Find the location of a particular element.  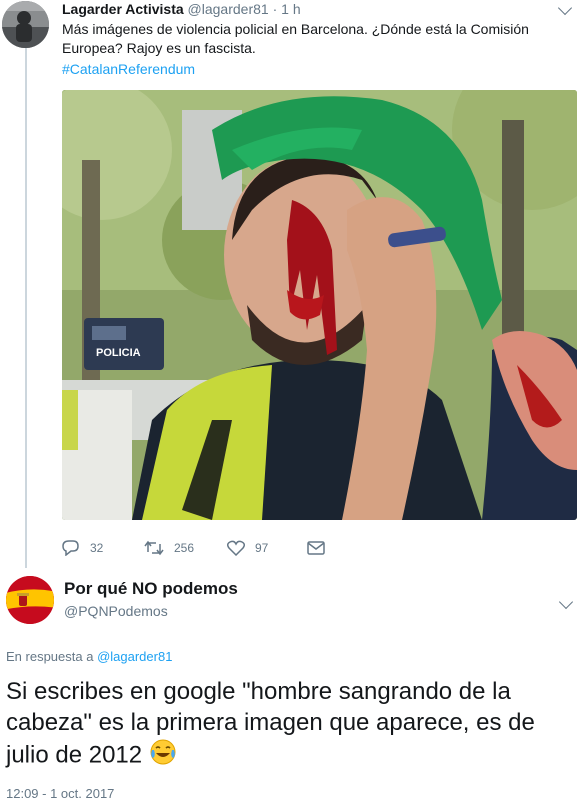

tears-of-joy-emoji is located at coordinates (163, 756).